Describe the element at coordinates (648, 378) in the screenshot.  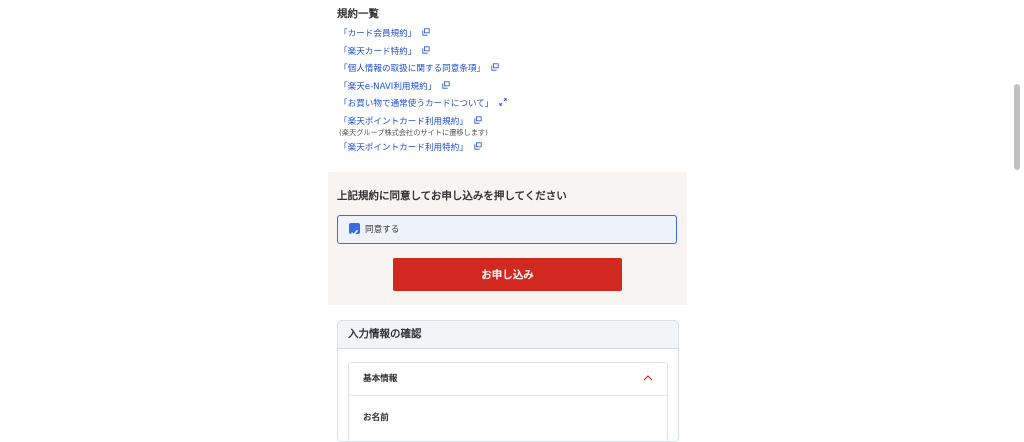
I see `chevron-up-icon` at that location.